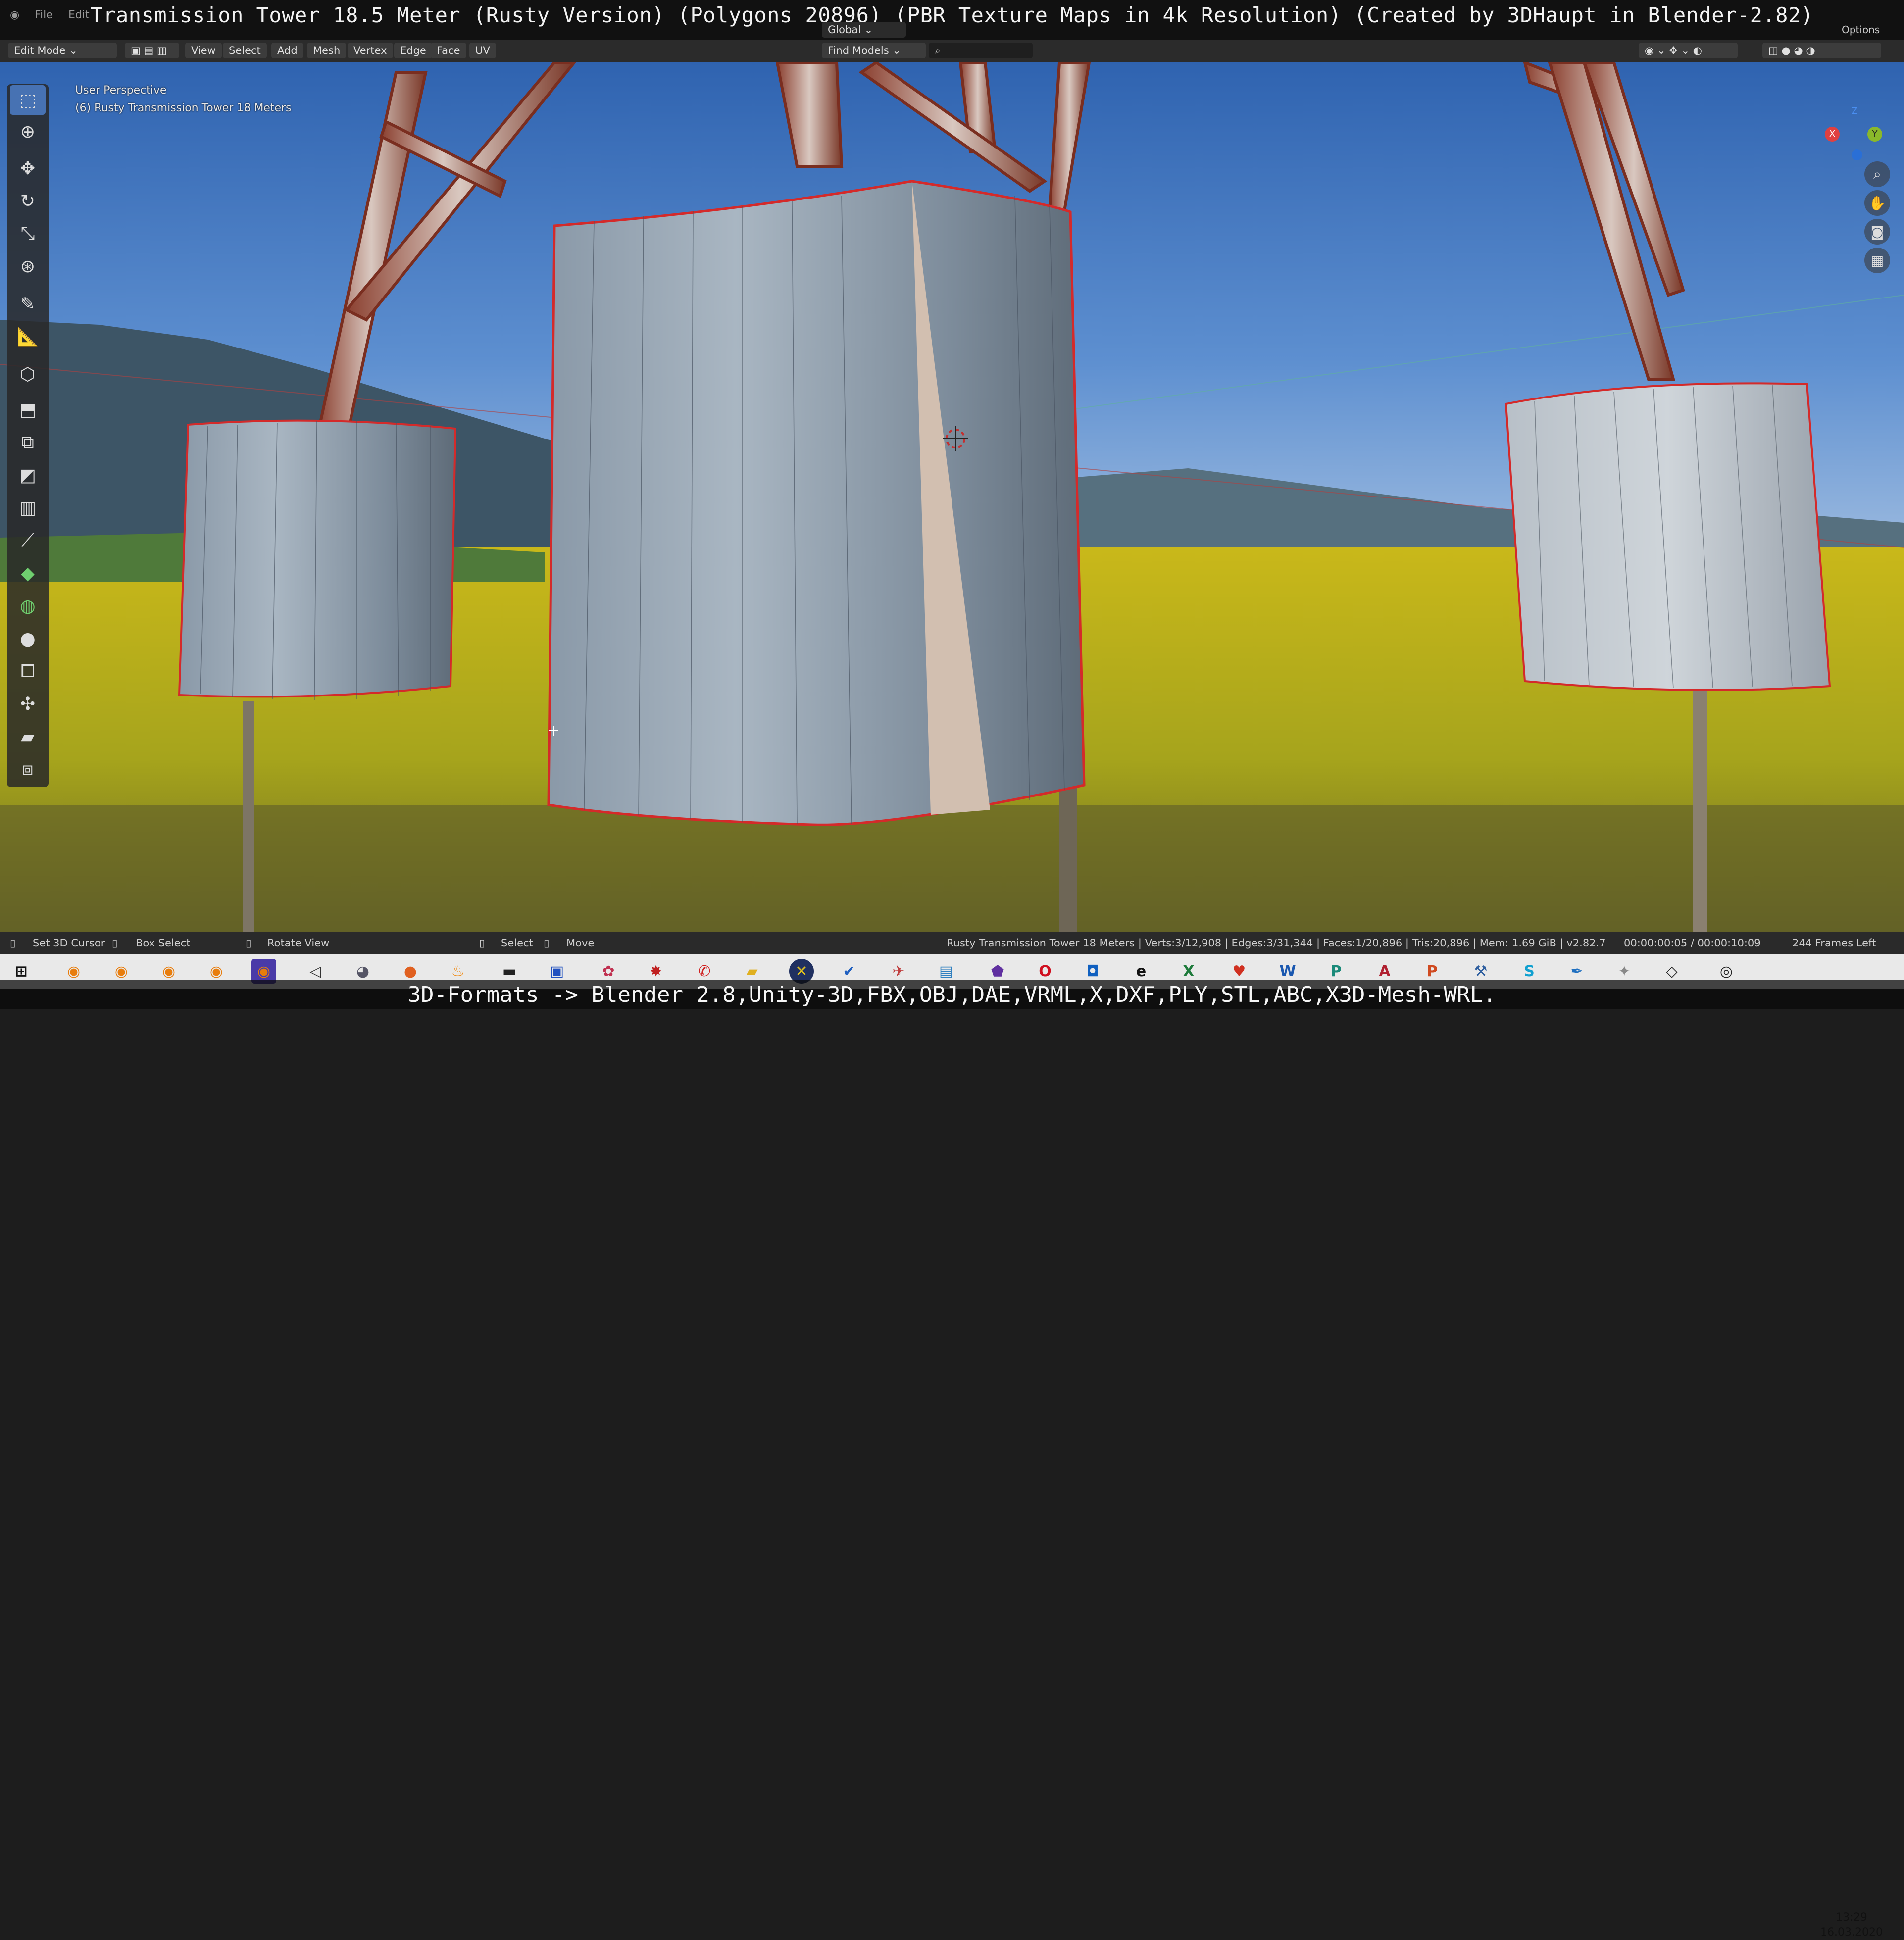 The width and height of the screenshot is (1904, 1940). I want to click on shading-buttons: ◫ ● ◕ ◑, so click(1821, 50).